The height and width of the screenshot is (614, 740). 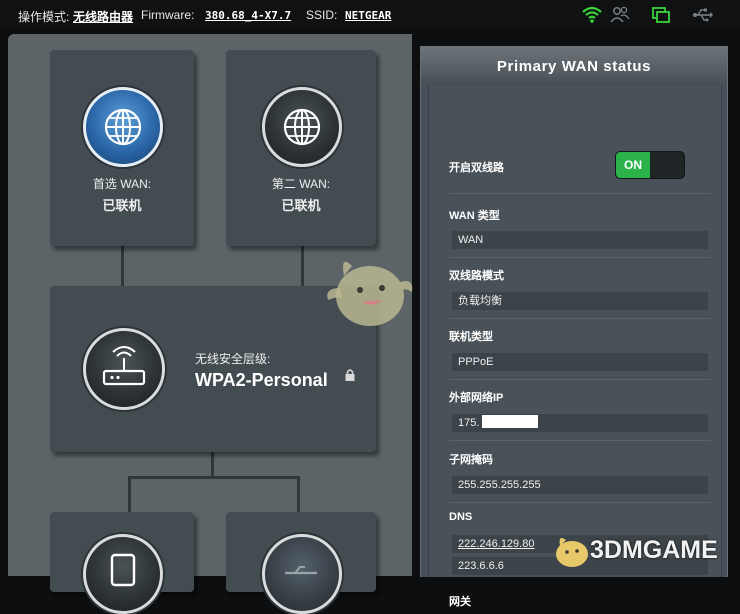 I want to click on connection-type-value: PPPoE, so click(x=580, y=362).